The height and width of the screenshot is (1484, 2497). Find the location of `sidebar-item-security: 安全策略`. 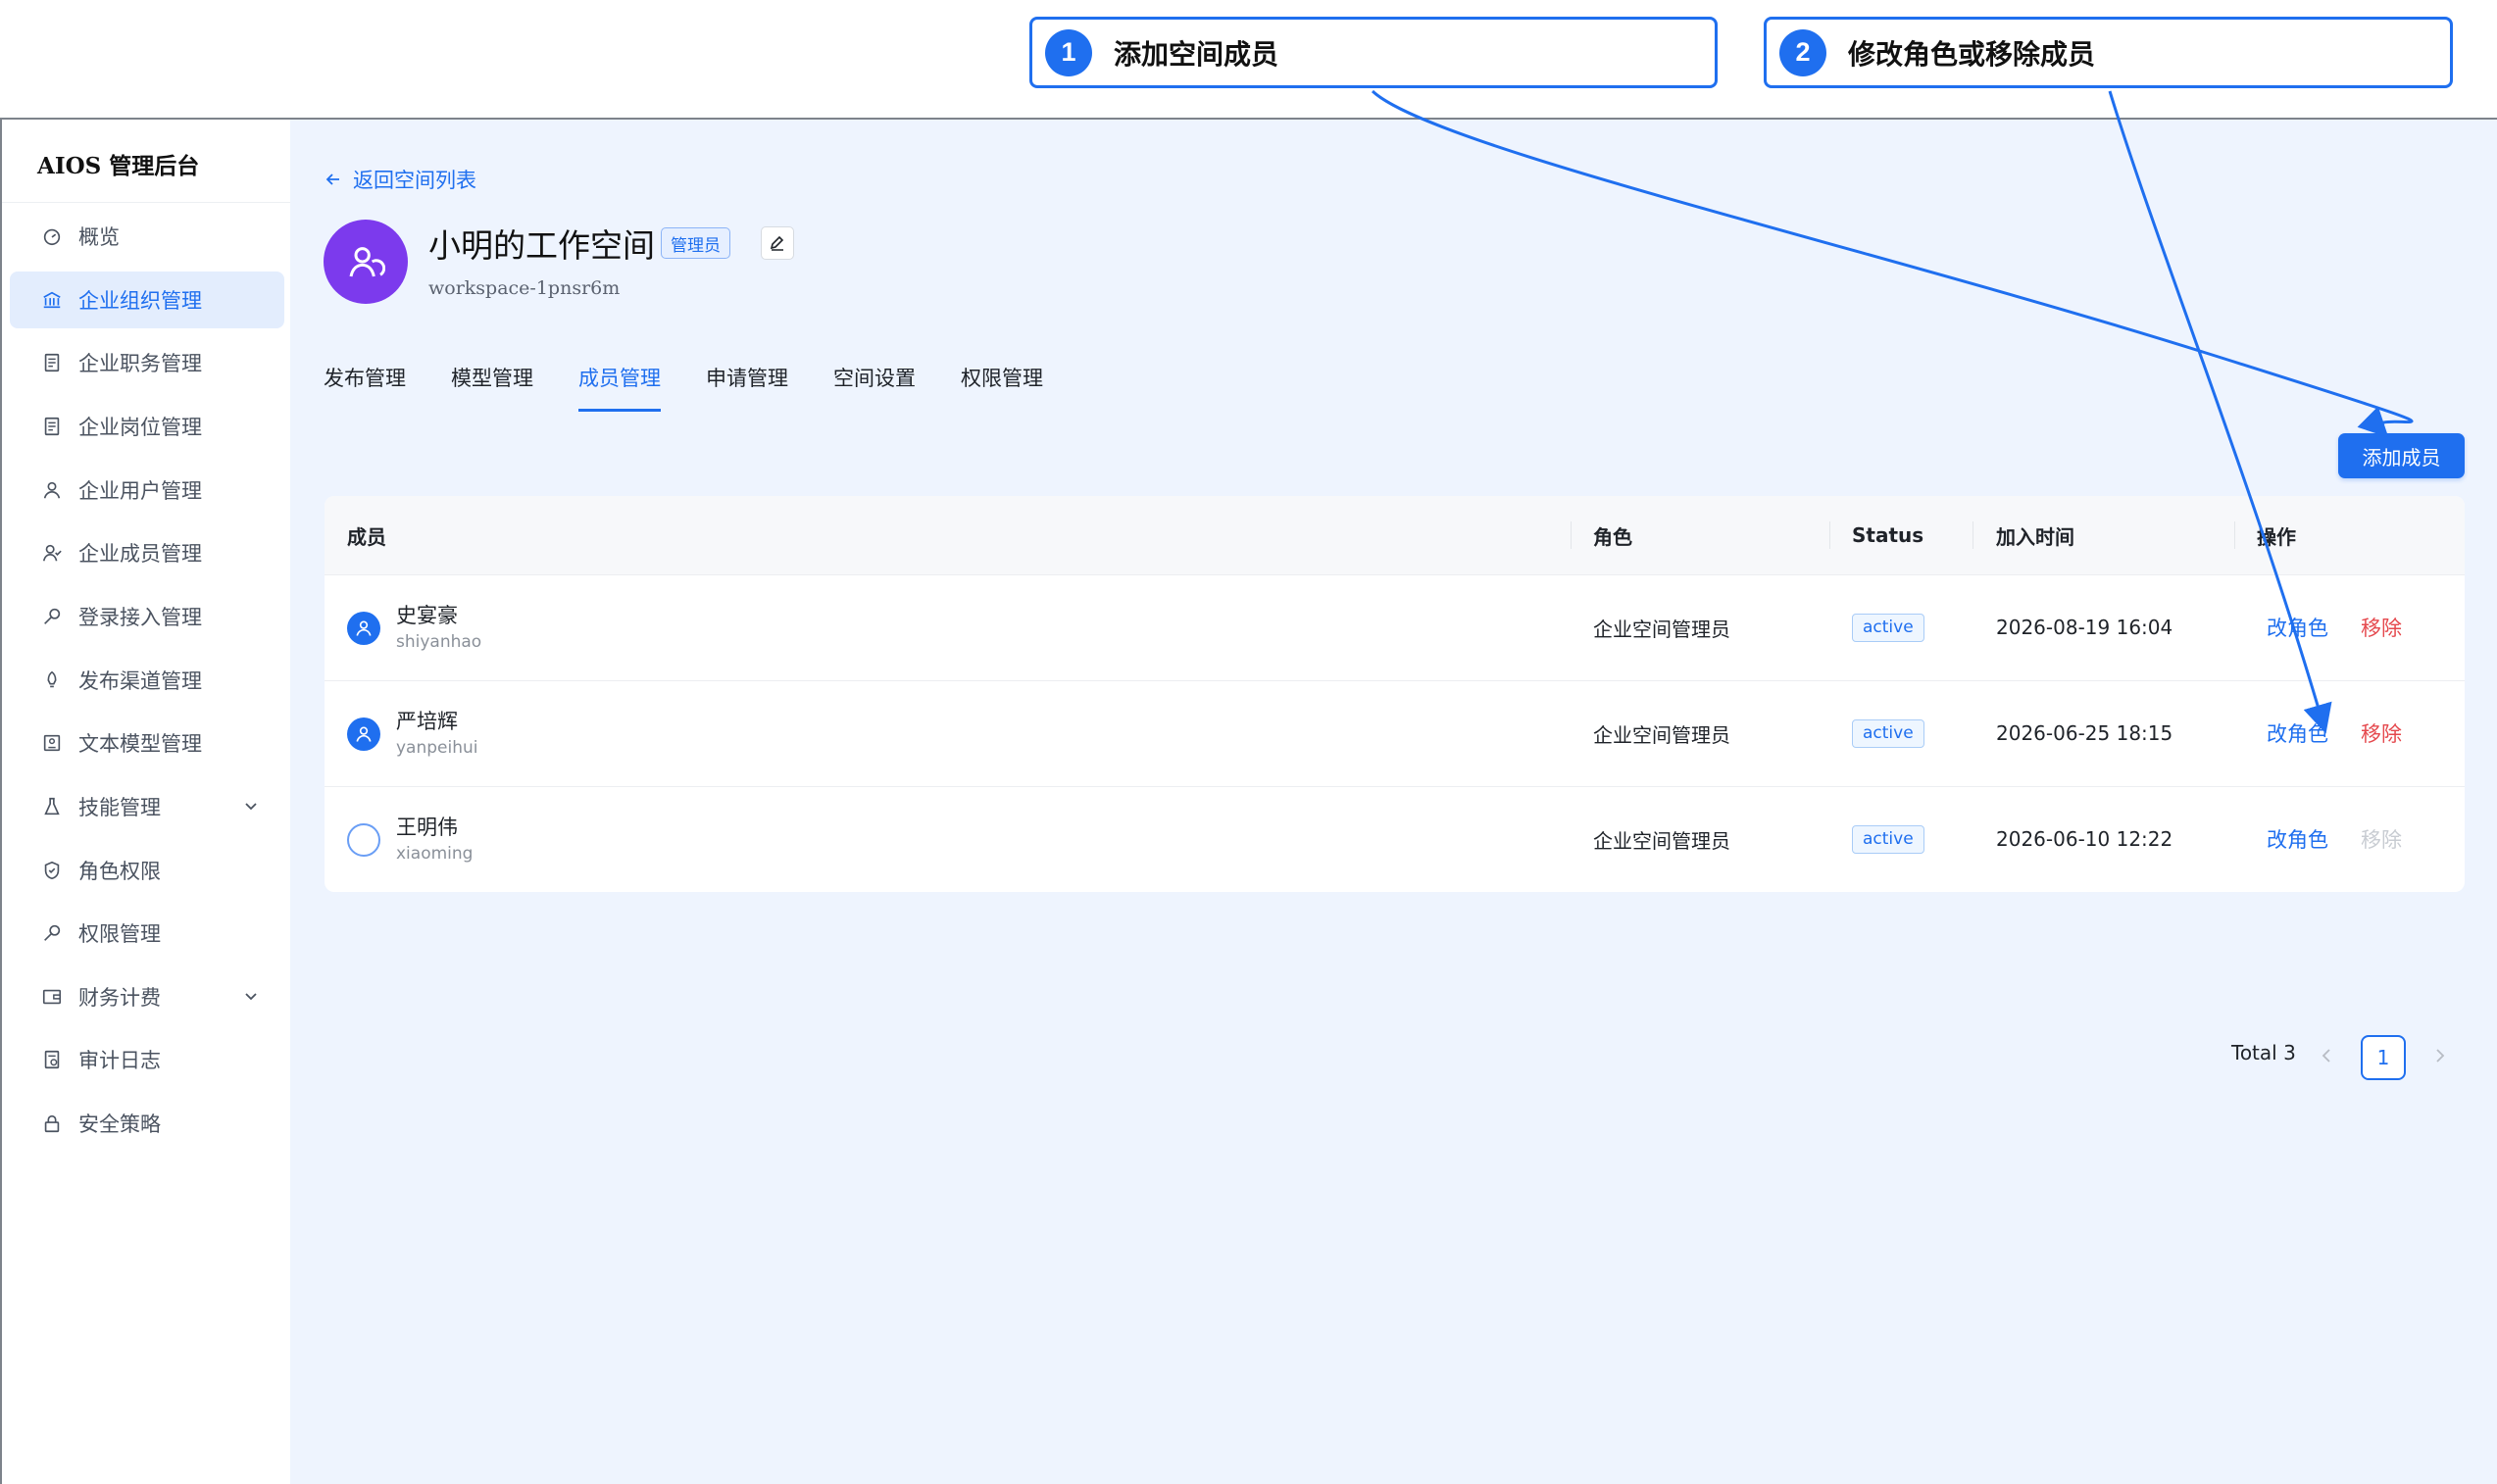

sidebar-item-security: 安全策略 is located at coordinates (147, 1123).